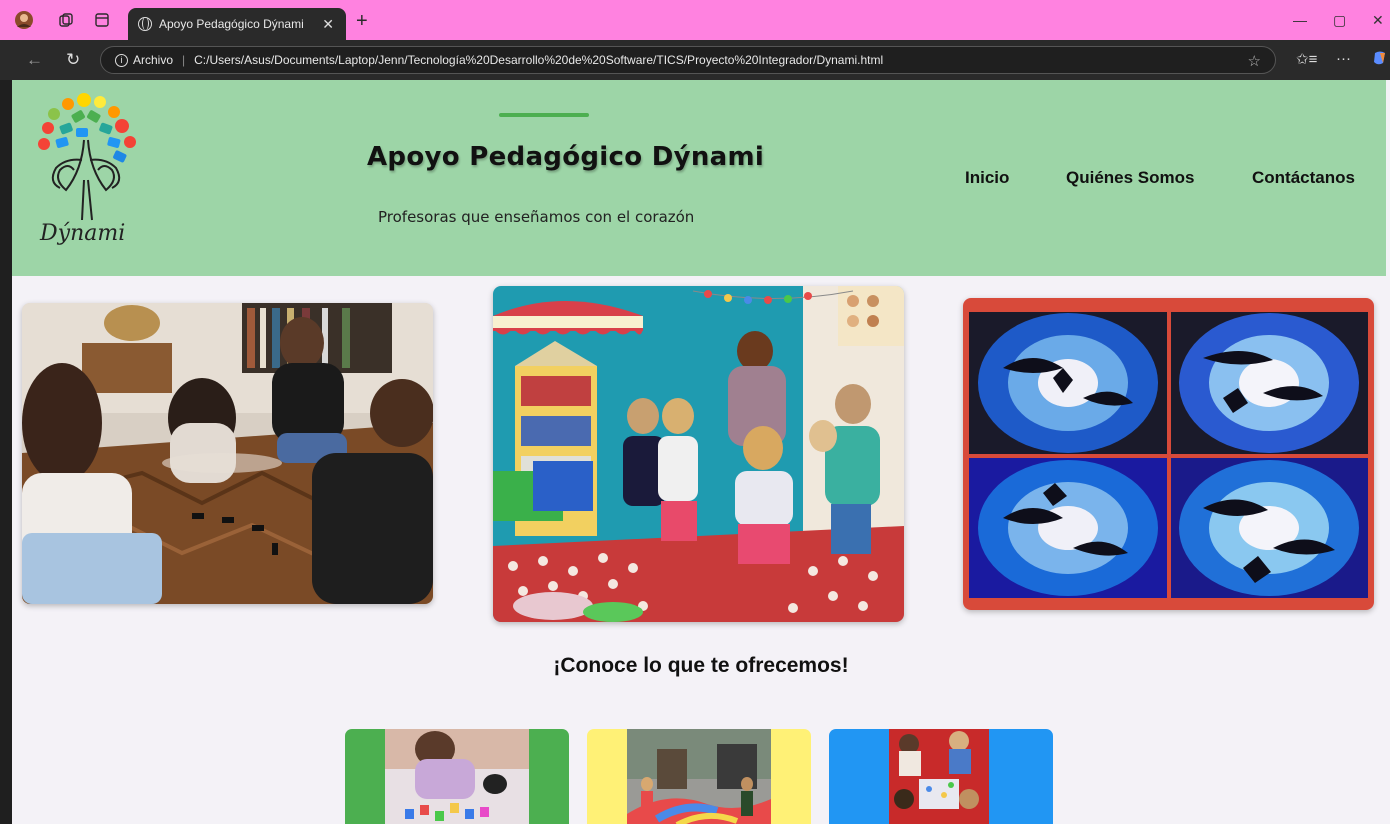 The width and height of the screenshot is (1390, 824). I want to click on services-section-title: ¡Conoce lo que te ofrecemos!, so click(701, 665).